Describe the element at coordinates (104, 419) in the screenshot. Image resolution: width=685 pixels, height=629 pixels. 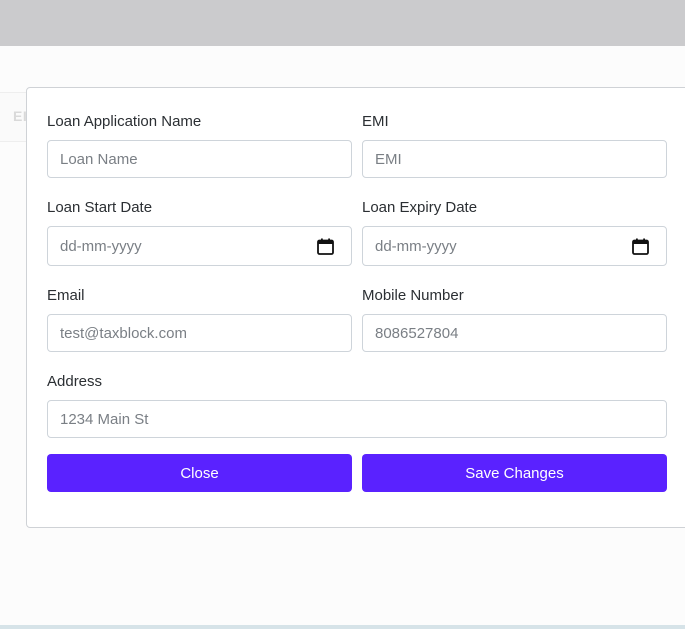
I see `address-placeholder: 1234 Main St` at that location.